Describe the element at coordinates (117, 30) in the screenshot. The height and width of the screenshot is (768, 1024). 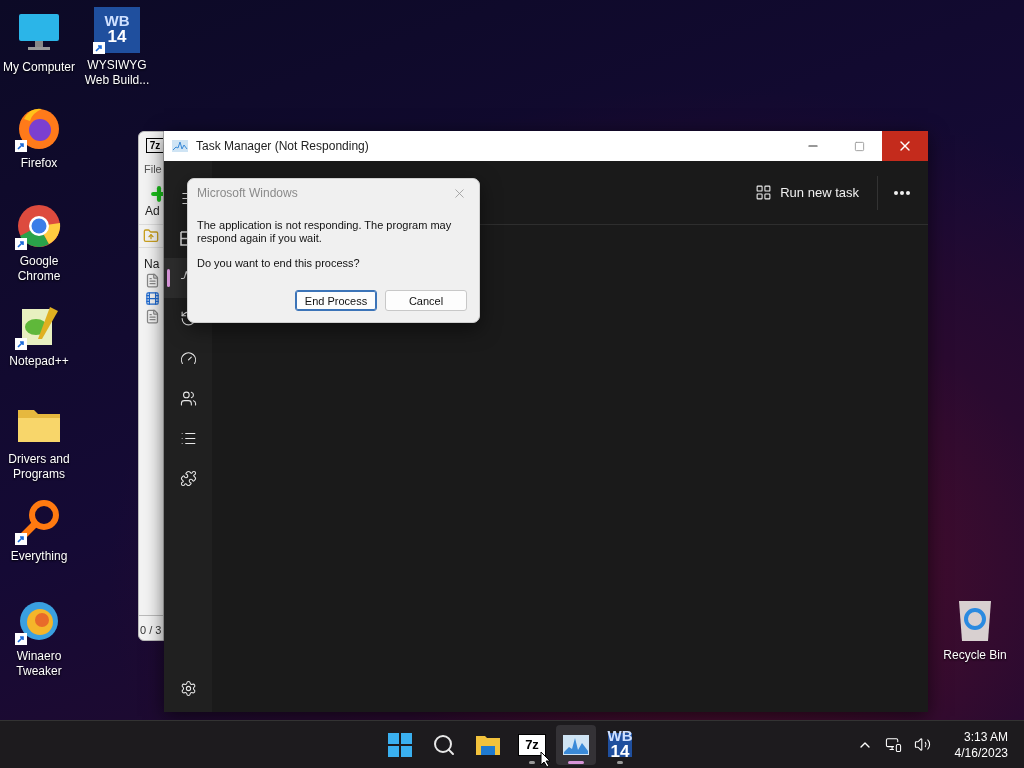
I see `wb-logo-icon: WB 14` at that location.